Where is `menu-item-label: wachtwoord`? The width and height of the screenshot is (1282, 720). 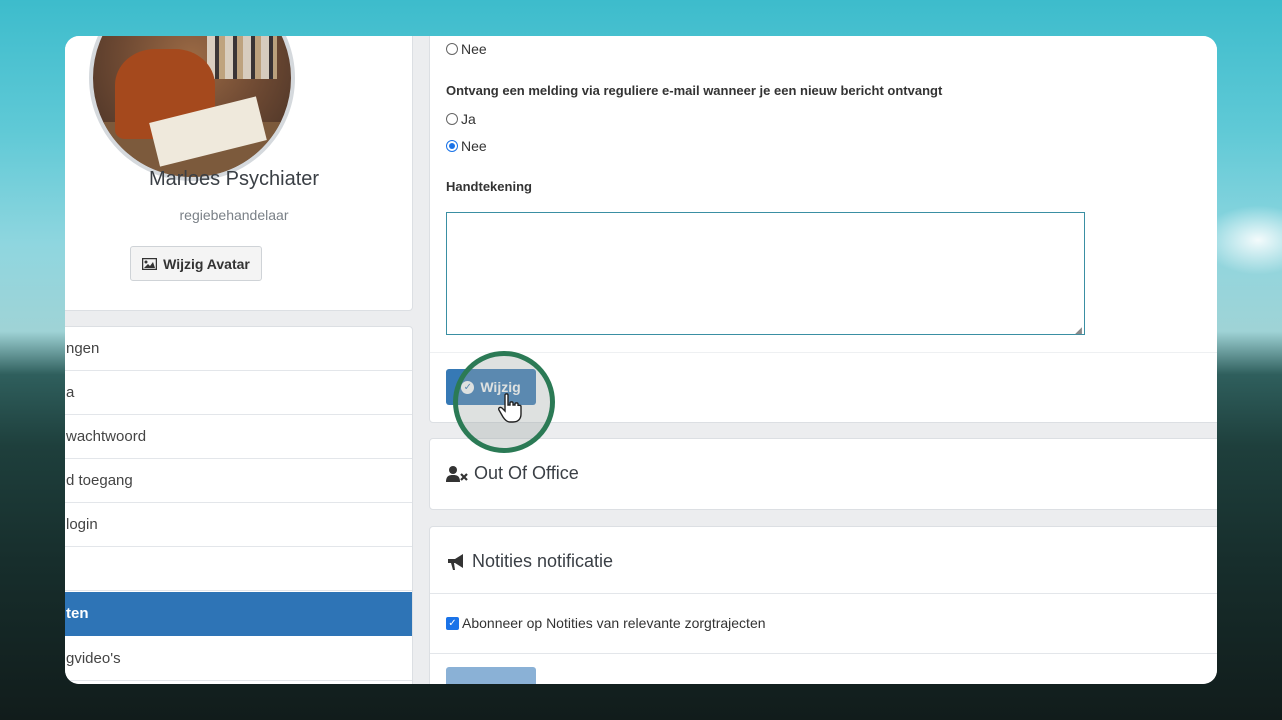 menu-item-label: wachtwoord is located at coordinates (106, 436).